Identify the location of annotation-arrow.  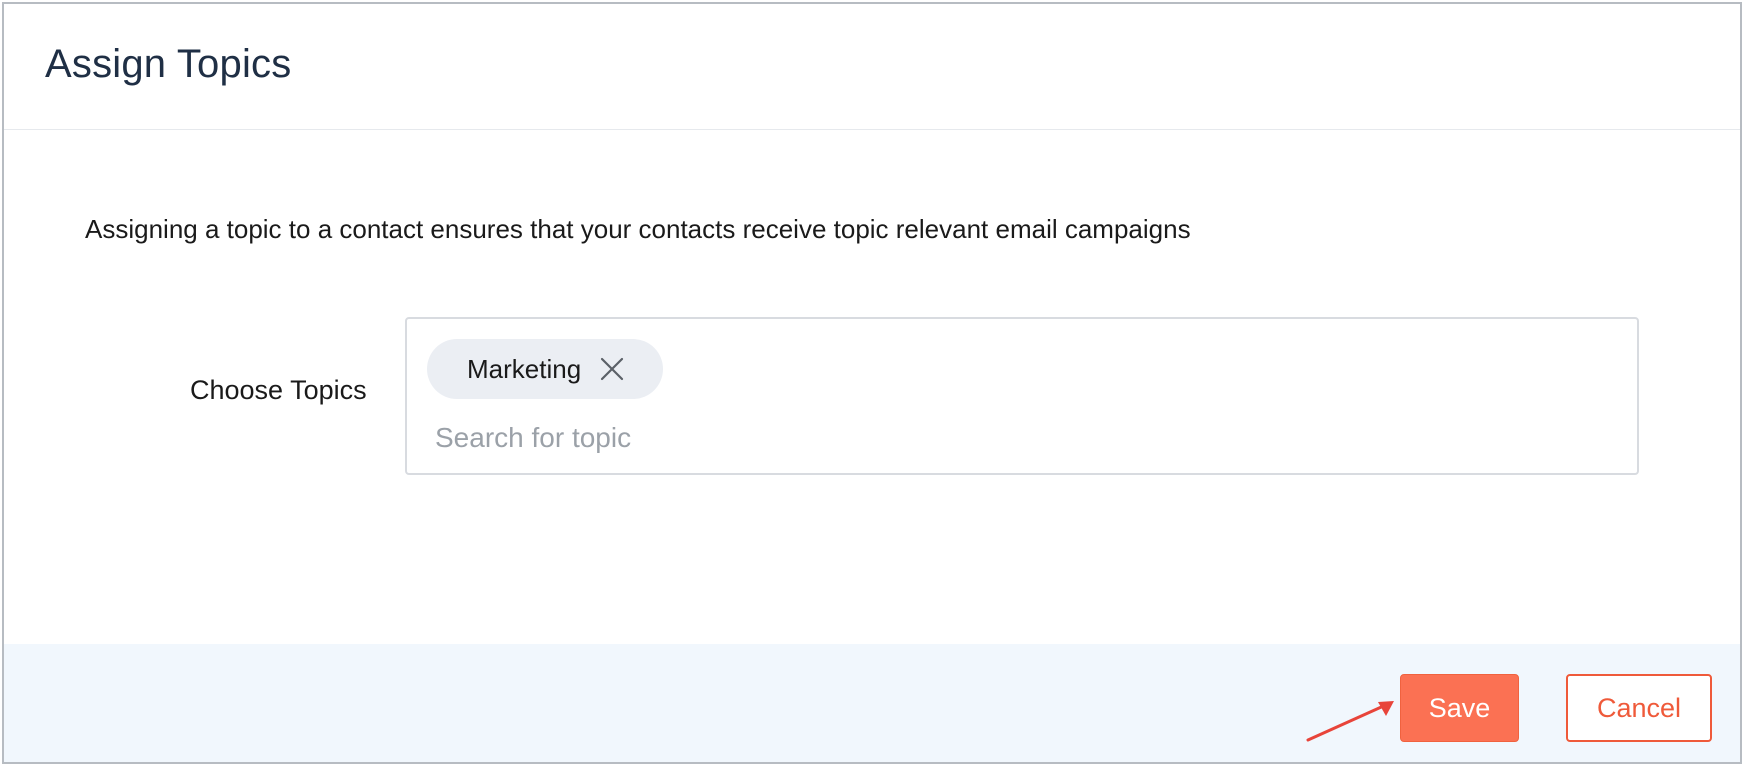
(1350, 721).